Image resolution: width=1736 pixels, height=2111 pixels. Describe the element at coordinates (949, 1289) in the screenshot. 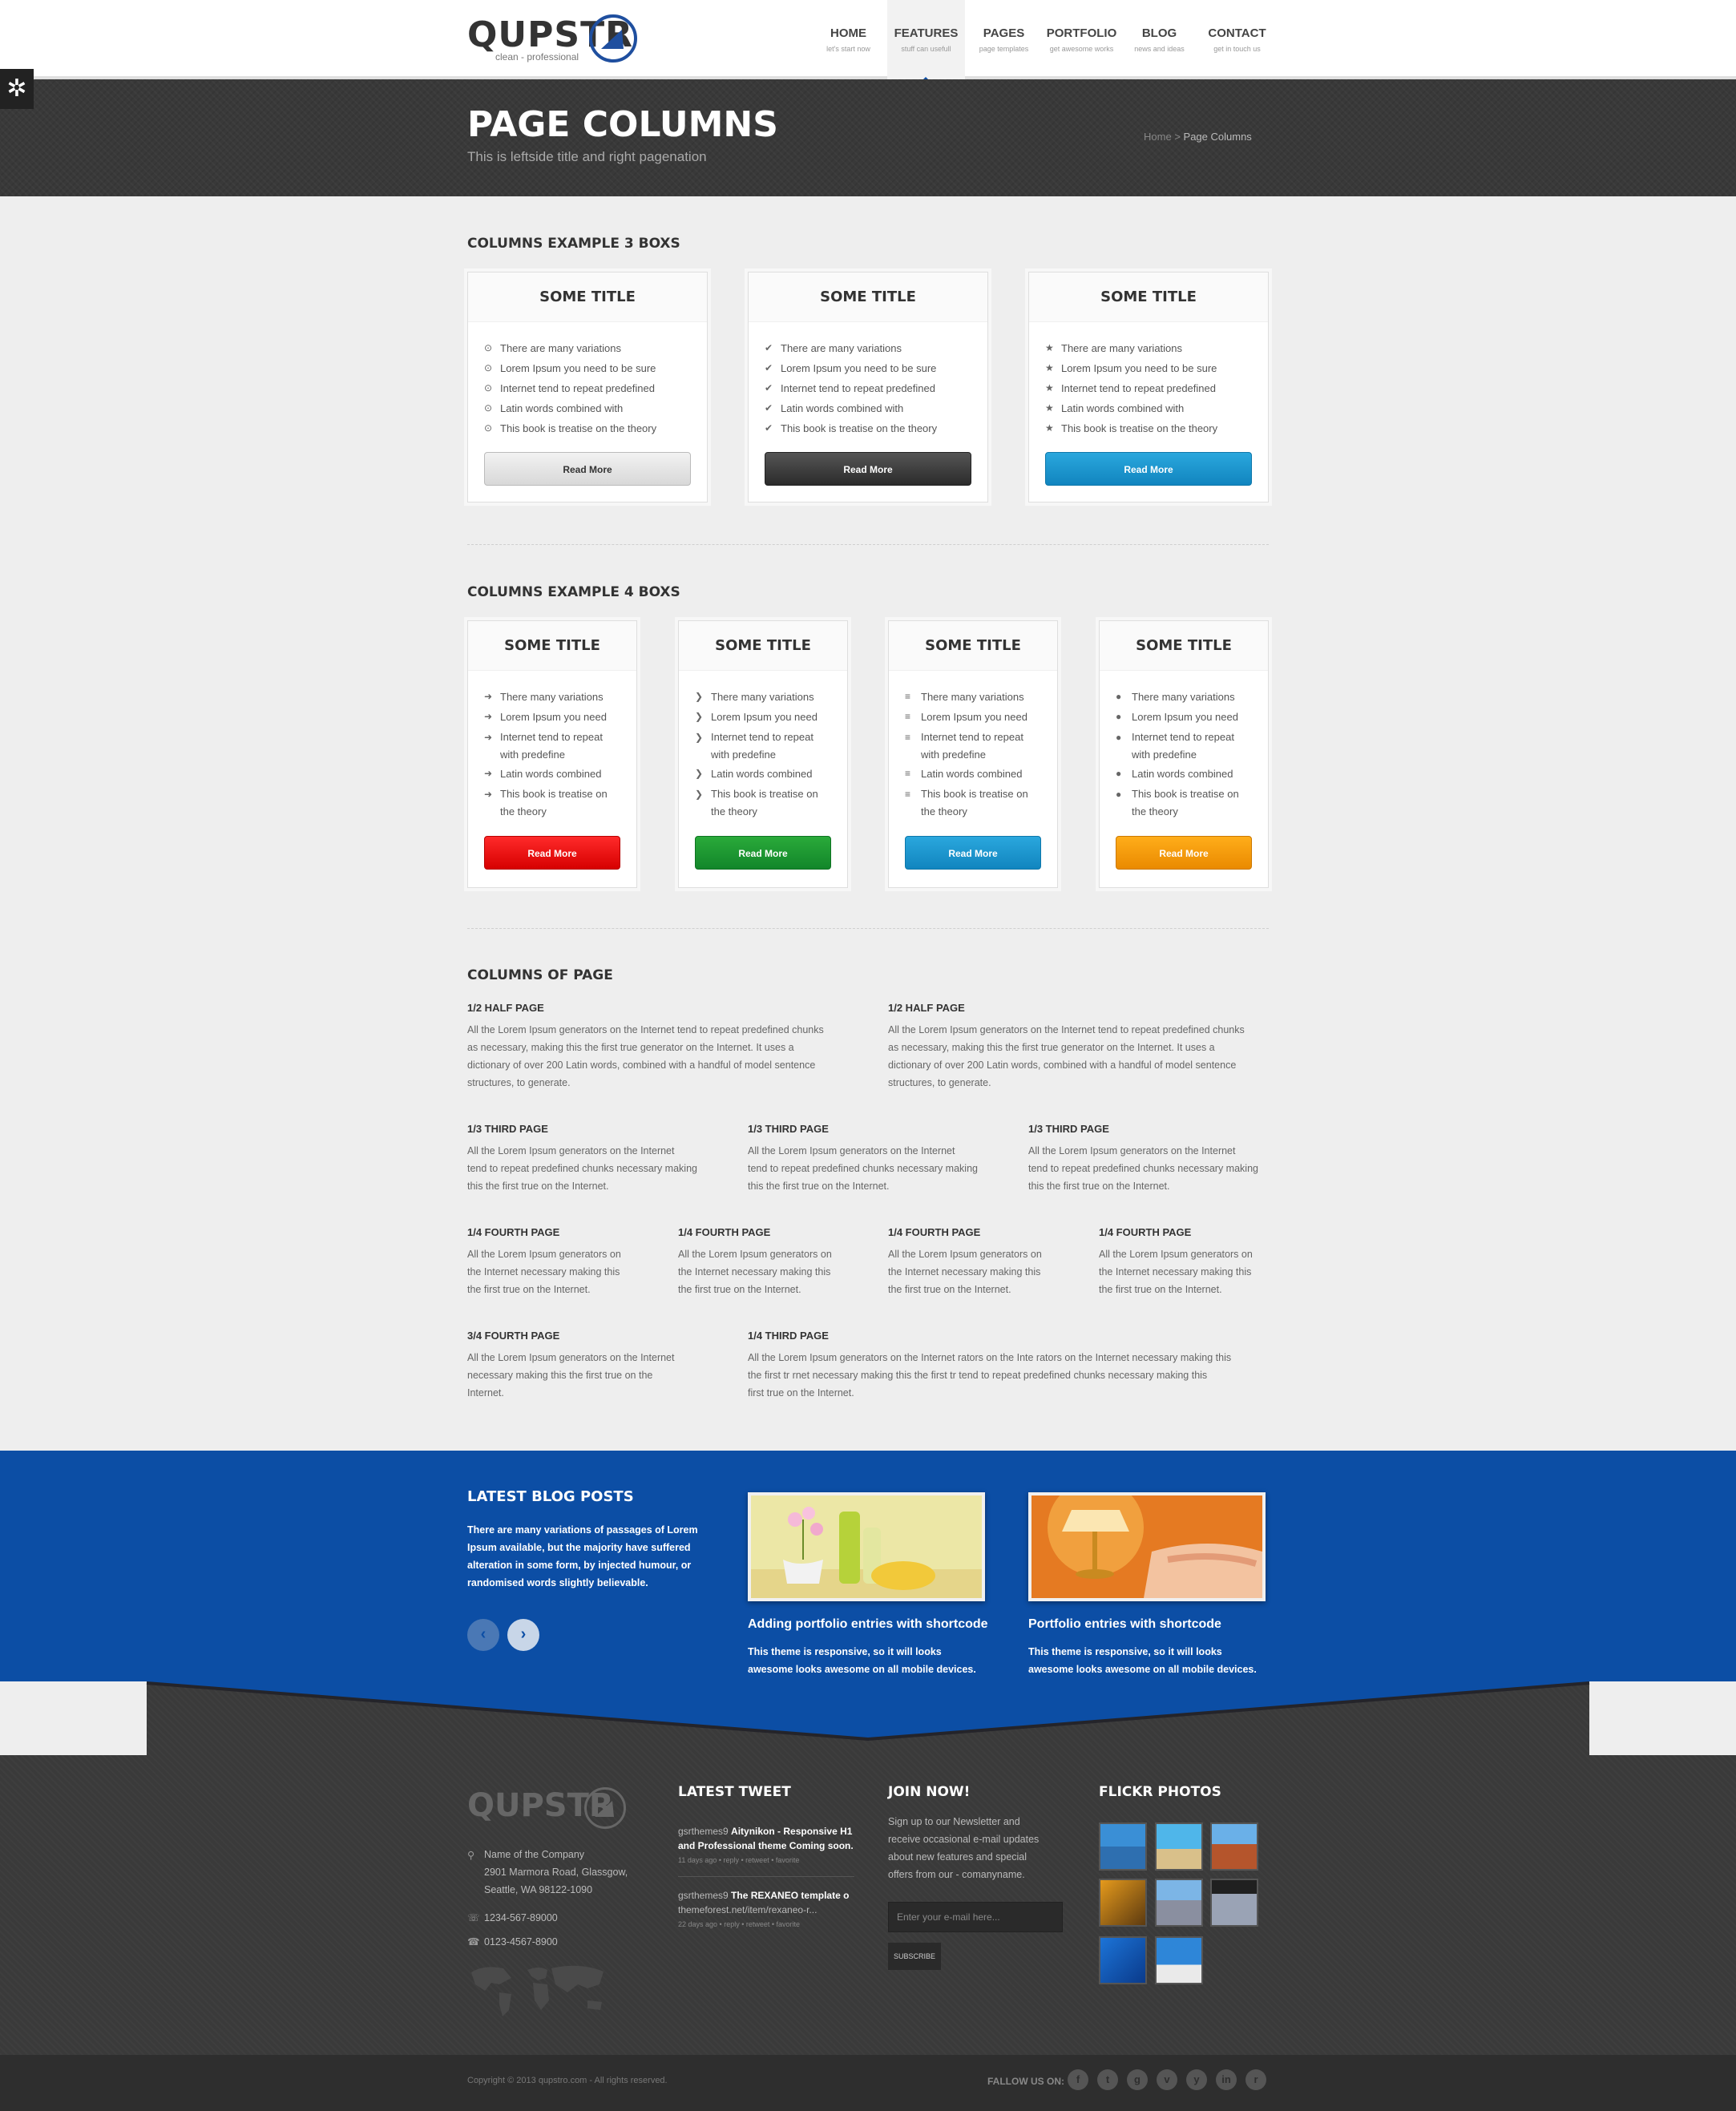

I see `text-line: the first true on the Internet.` at that location.